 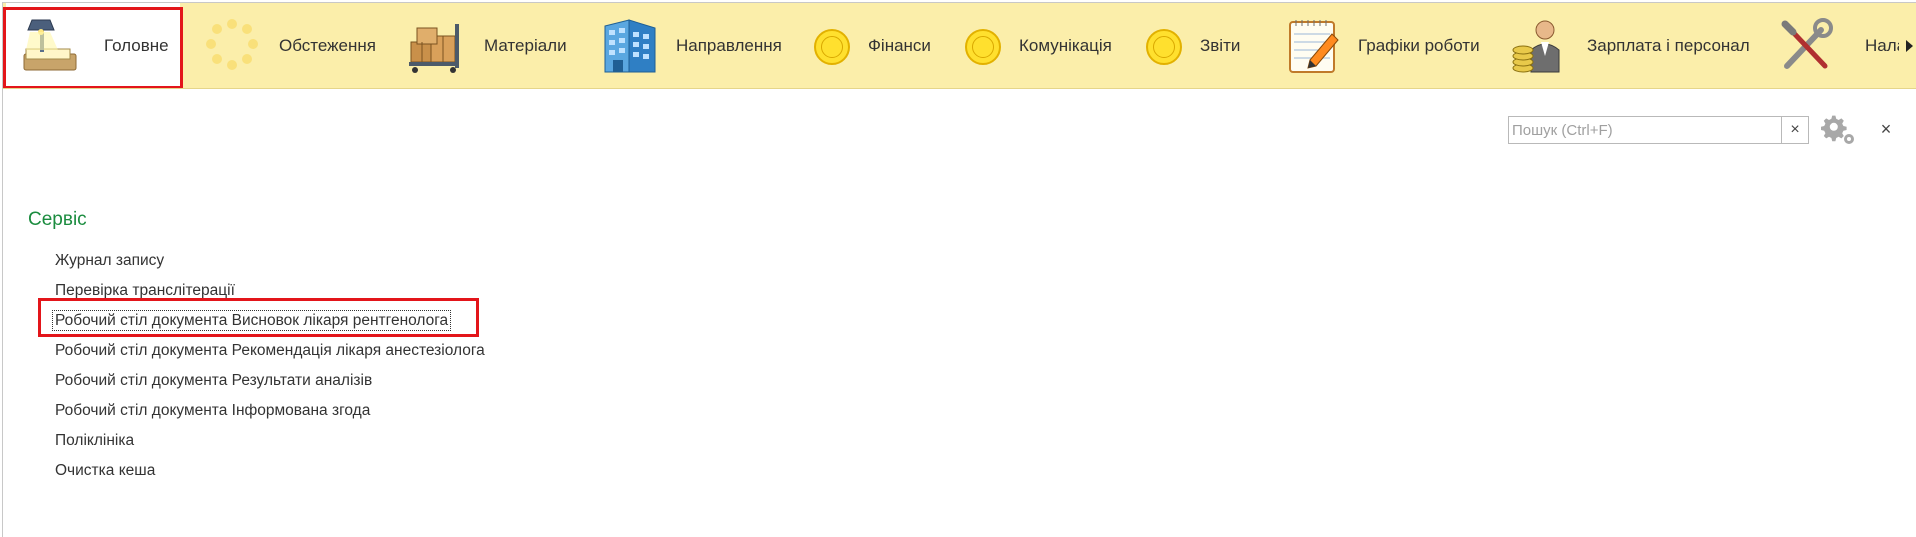 I want to click on section-examinations: Обстеження, so click(x=288, y=45).